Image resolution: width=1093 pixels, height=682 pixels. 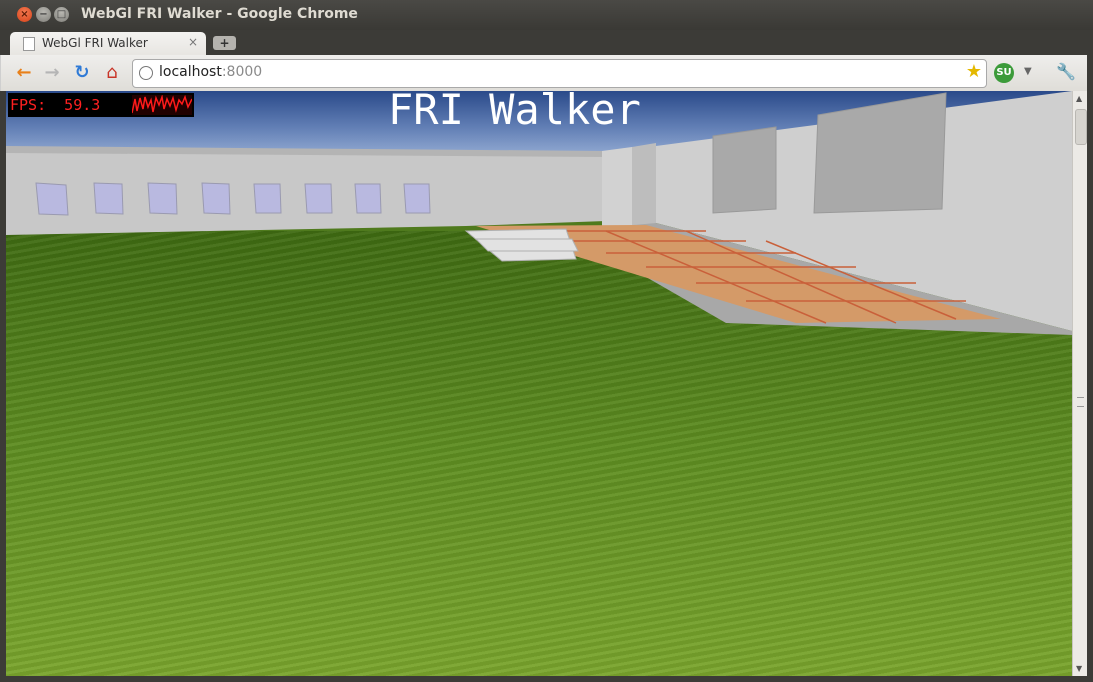 I want to click on window-close-button: ×, so click(x=24, y=14).